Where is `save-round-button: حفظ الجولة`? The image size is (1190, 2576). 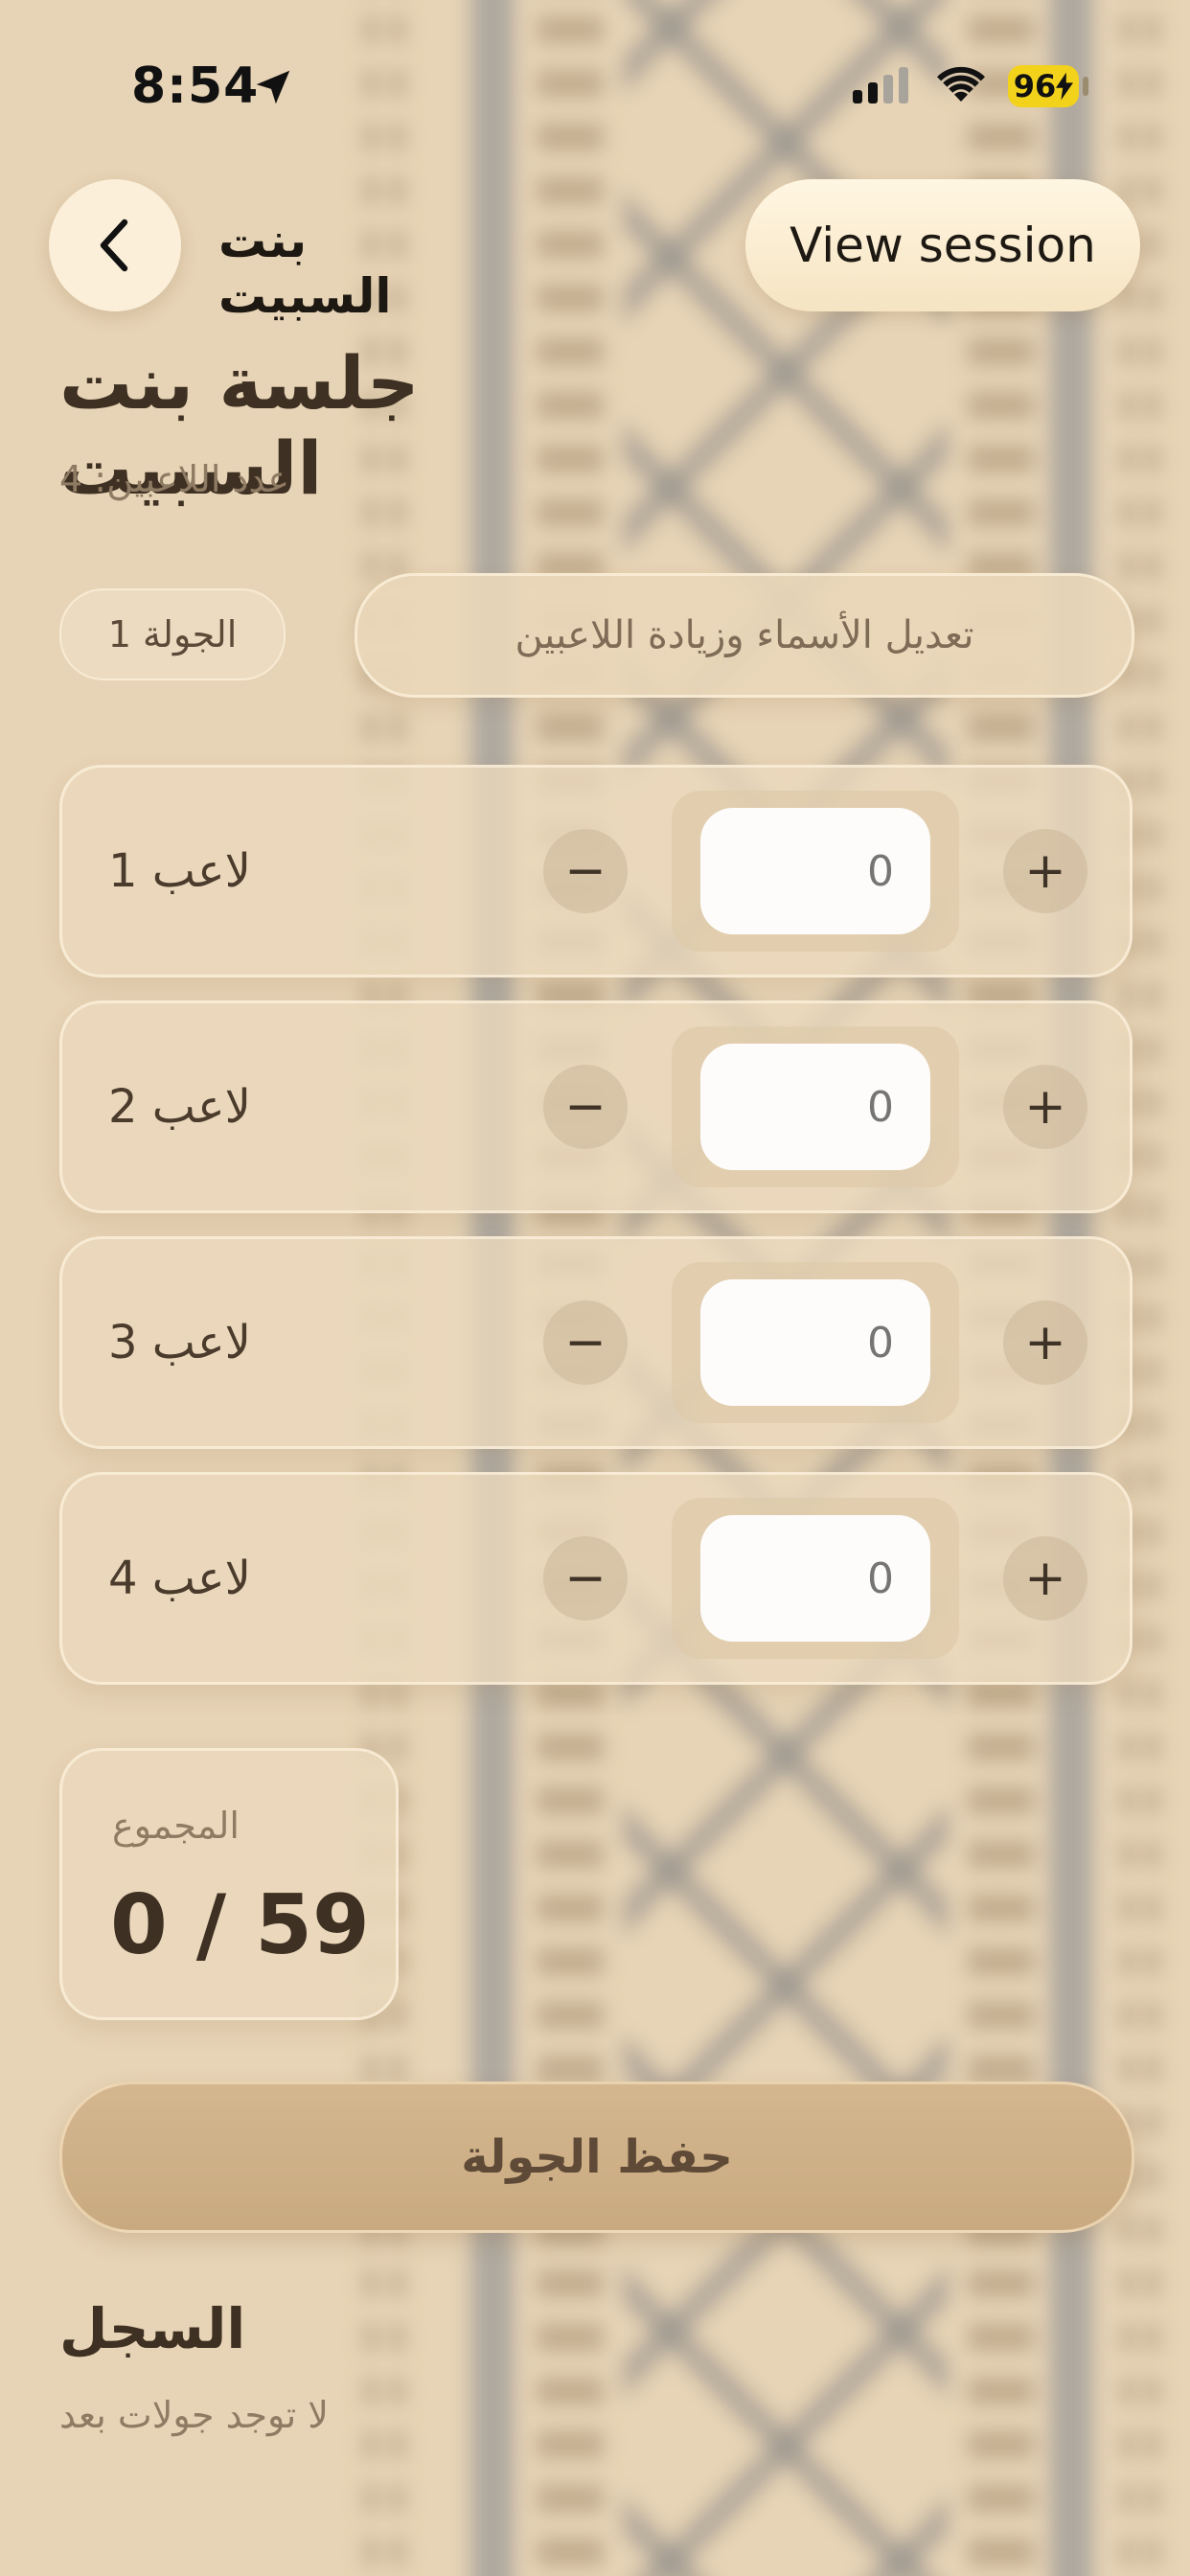
save-round-button: حفظ الجولة is located at coordinates (596, 2157).